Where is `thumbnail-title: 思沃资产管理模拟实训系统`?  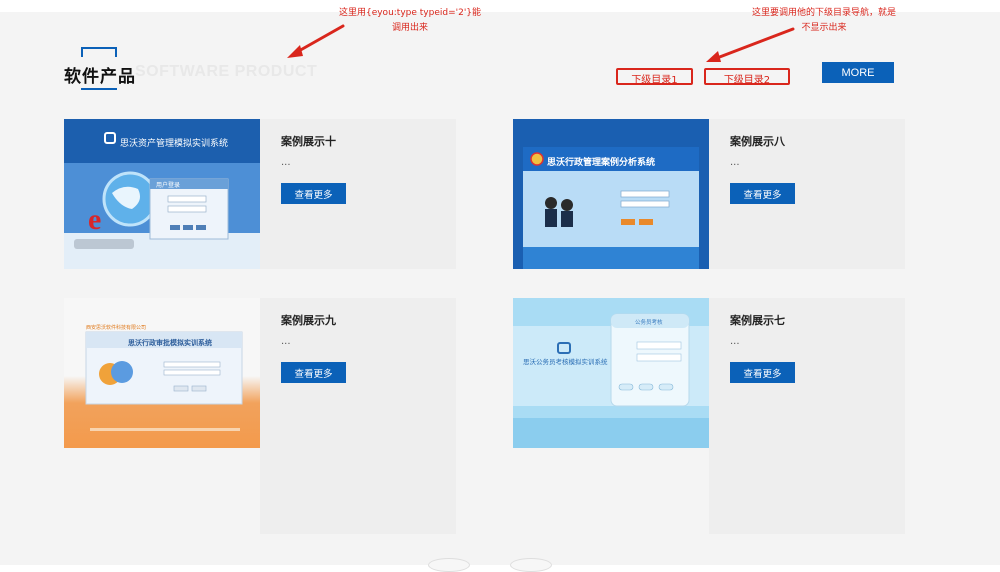 thumbnail-title: 思沃资产管理模拟实训系统 is located at coordinates (174, 144).